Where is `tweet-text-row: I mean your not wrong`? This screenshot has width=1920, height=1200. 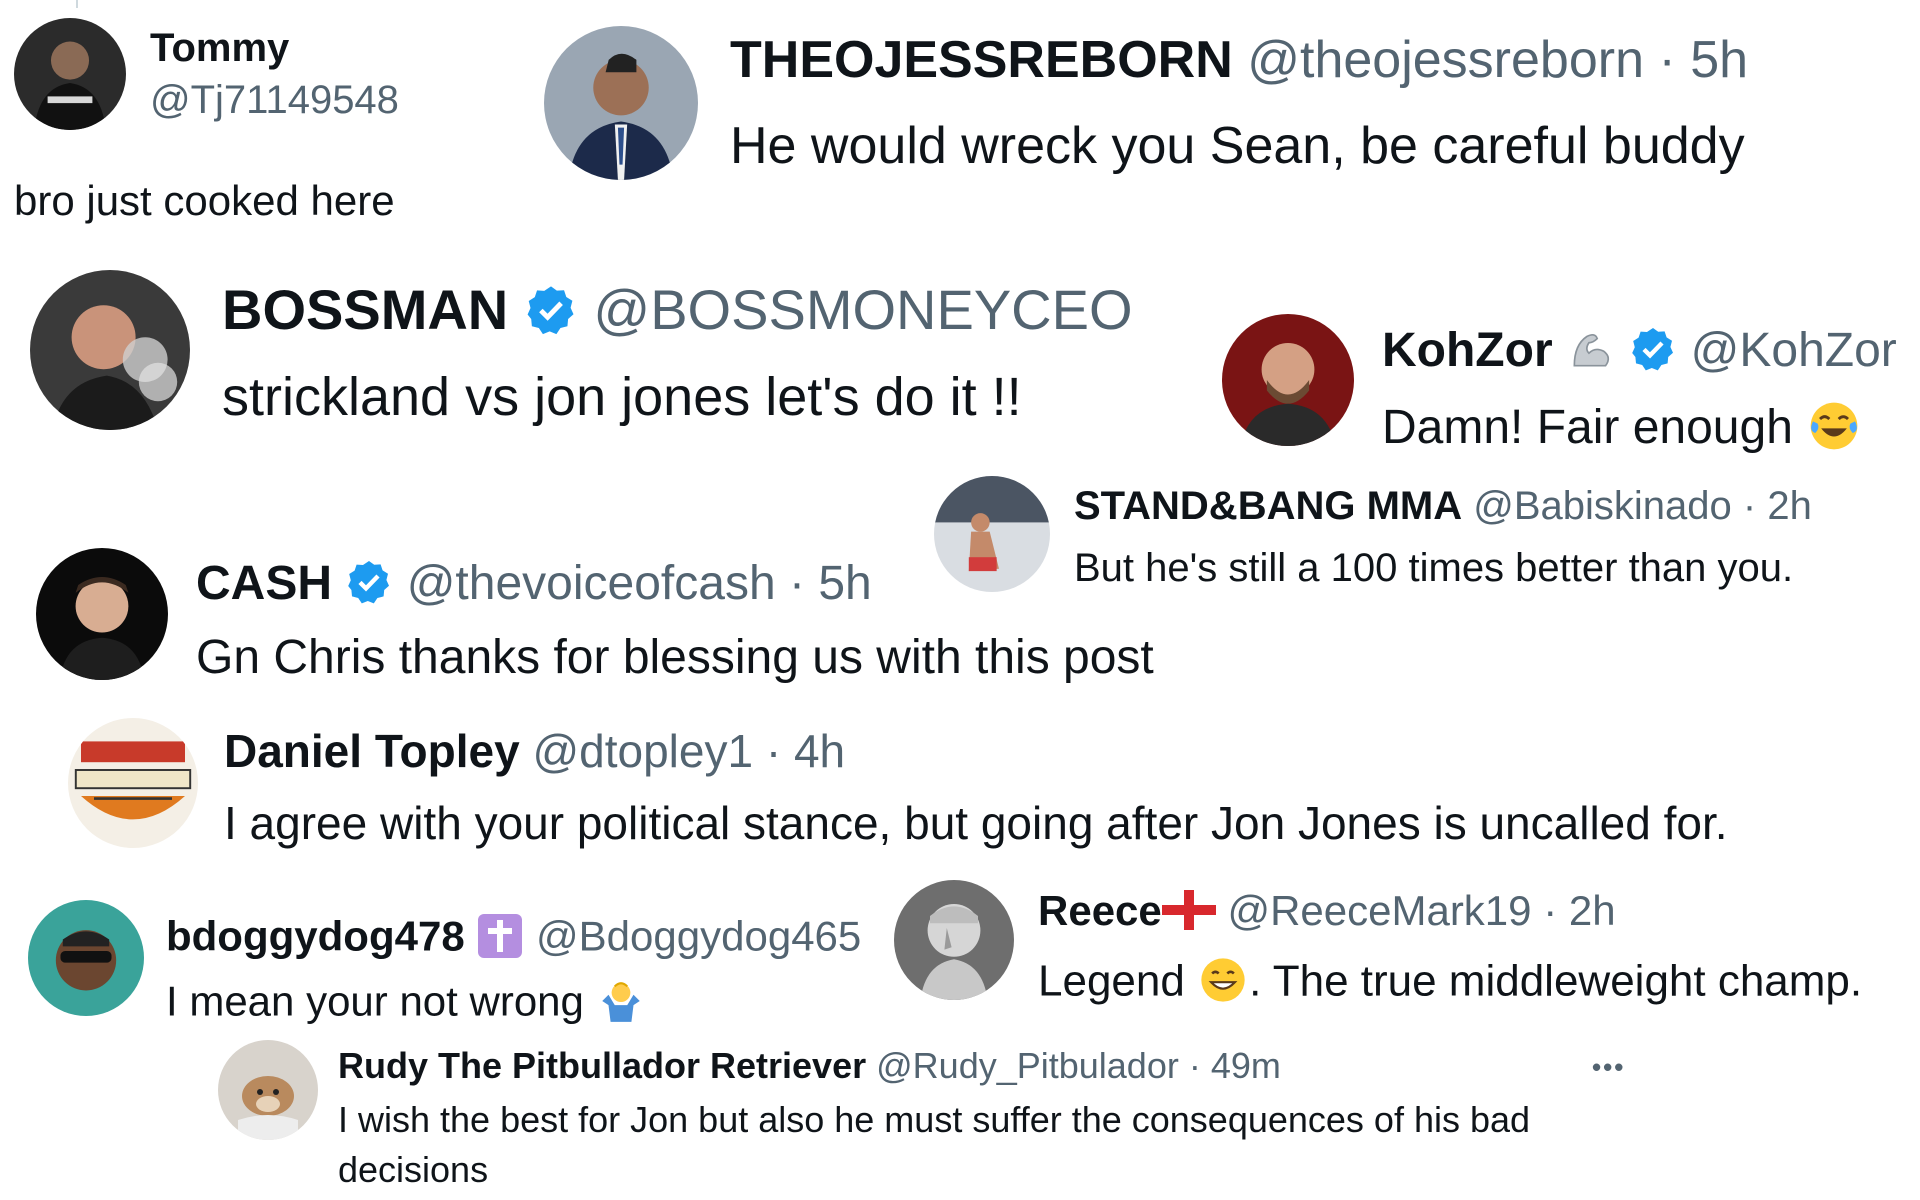
tweet-text-row: I mean your not wrong is located at coordinates (406, 1004).